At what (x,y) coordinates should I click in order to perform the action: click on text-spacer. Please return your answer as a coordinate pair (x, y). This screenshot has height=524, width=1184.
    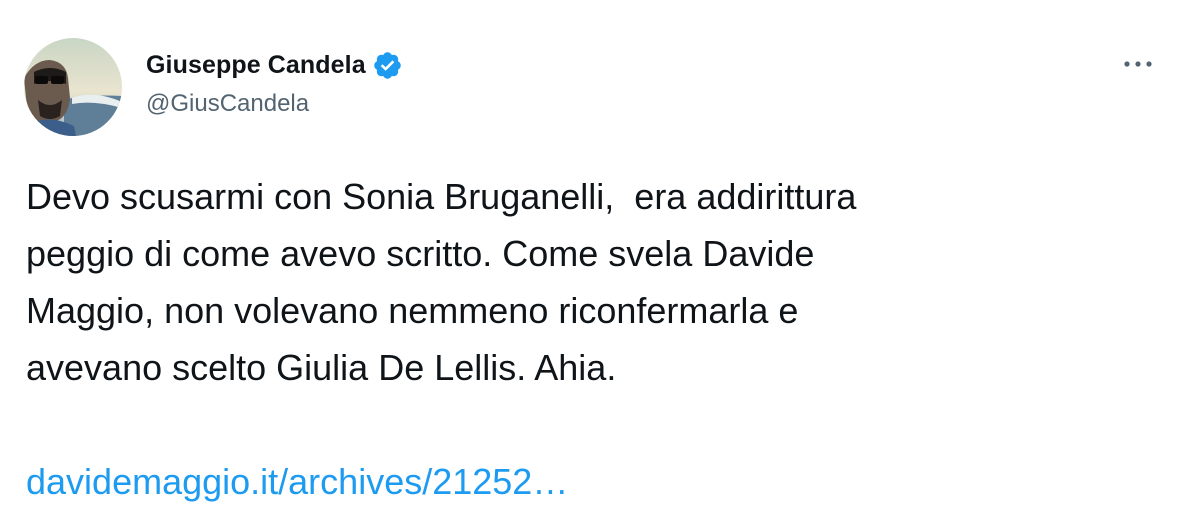
    Looking at the image, I should click on (586, 424).